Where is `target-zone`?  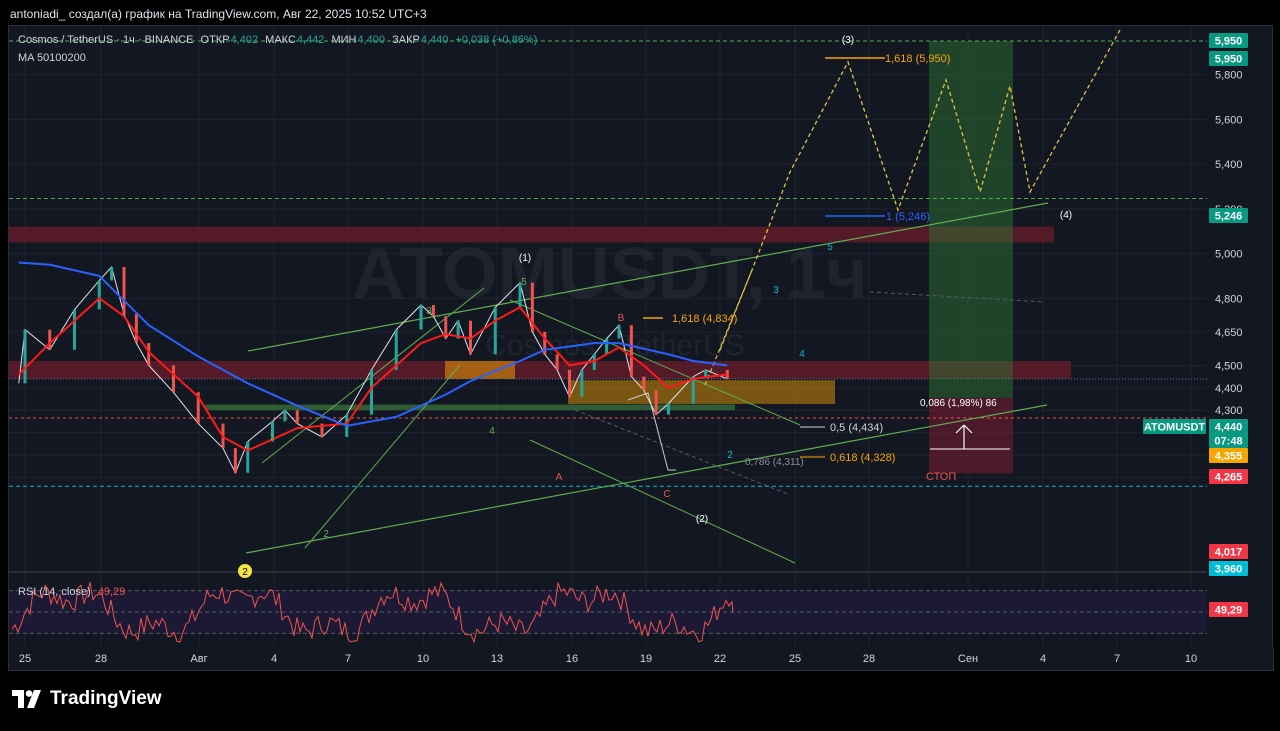 target-zone is located at coordinates (971, 219).